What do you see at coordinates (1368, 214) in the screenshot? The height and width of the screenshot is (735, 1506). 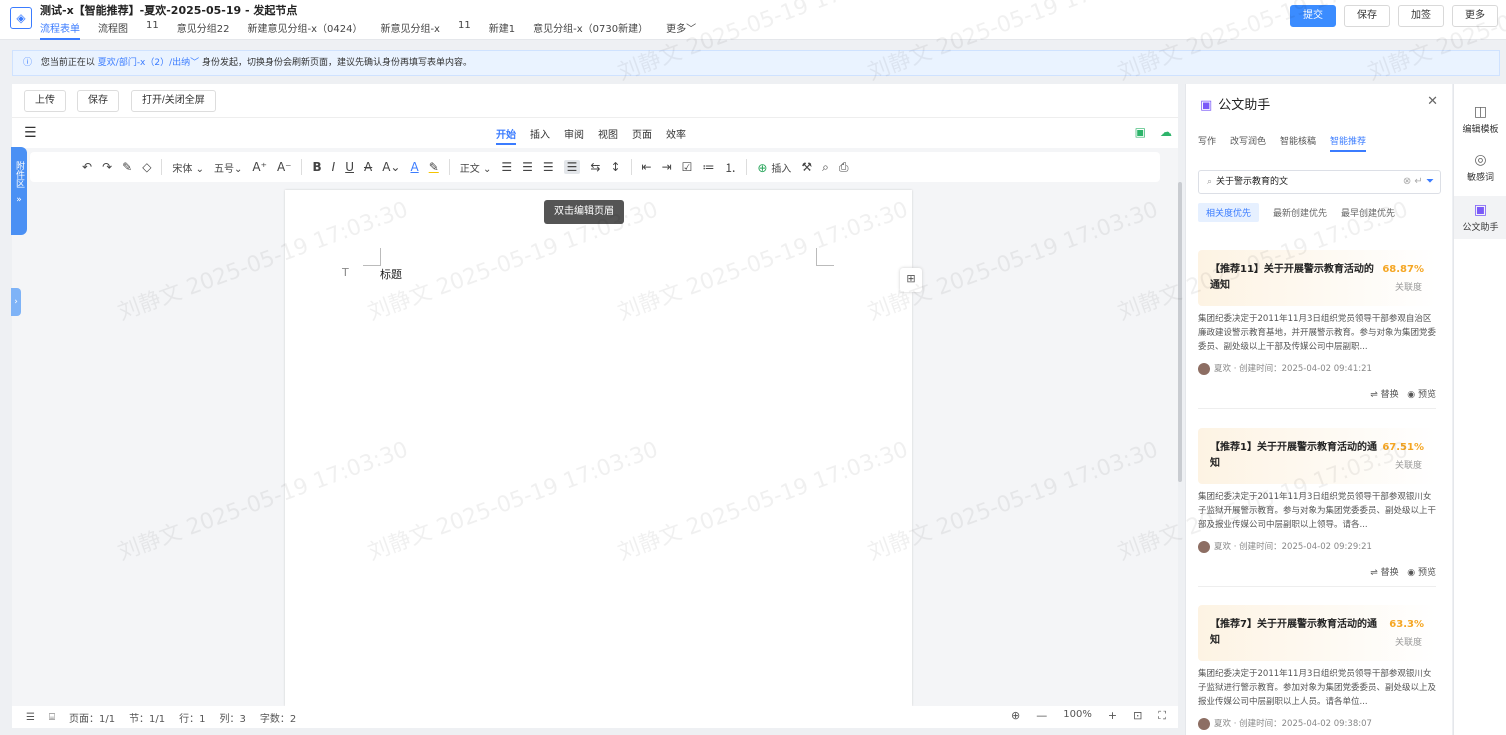 I see `sort-oldest: 最早创建优先` at bounding box center [1368, 214].